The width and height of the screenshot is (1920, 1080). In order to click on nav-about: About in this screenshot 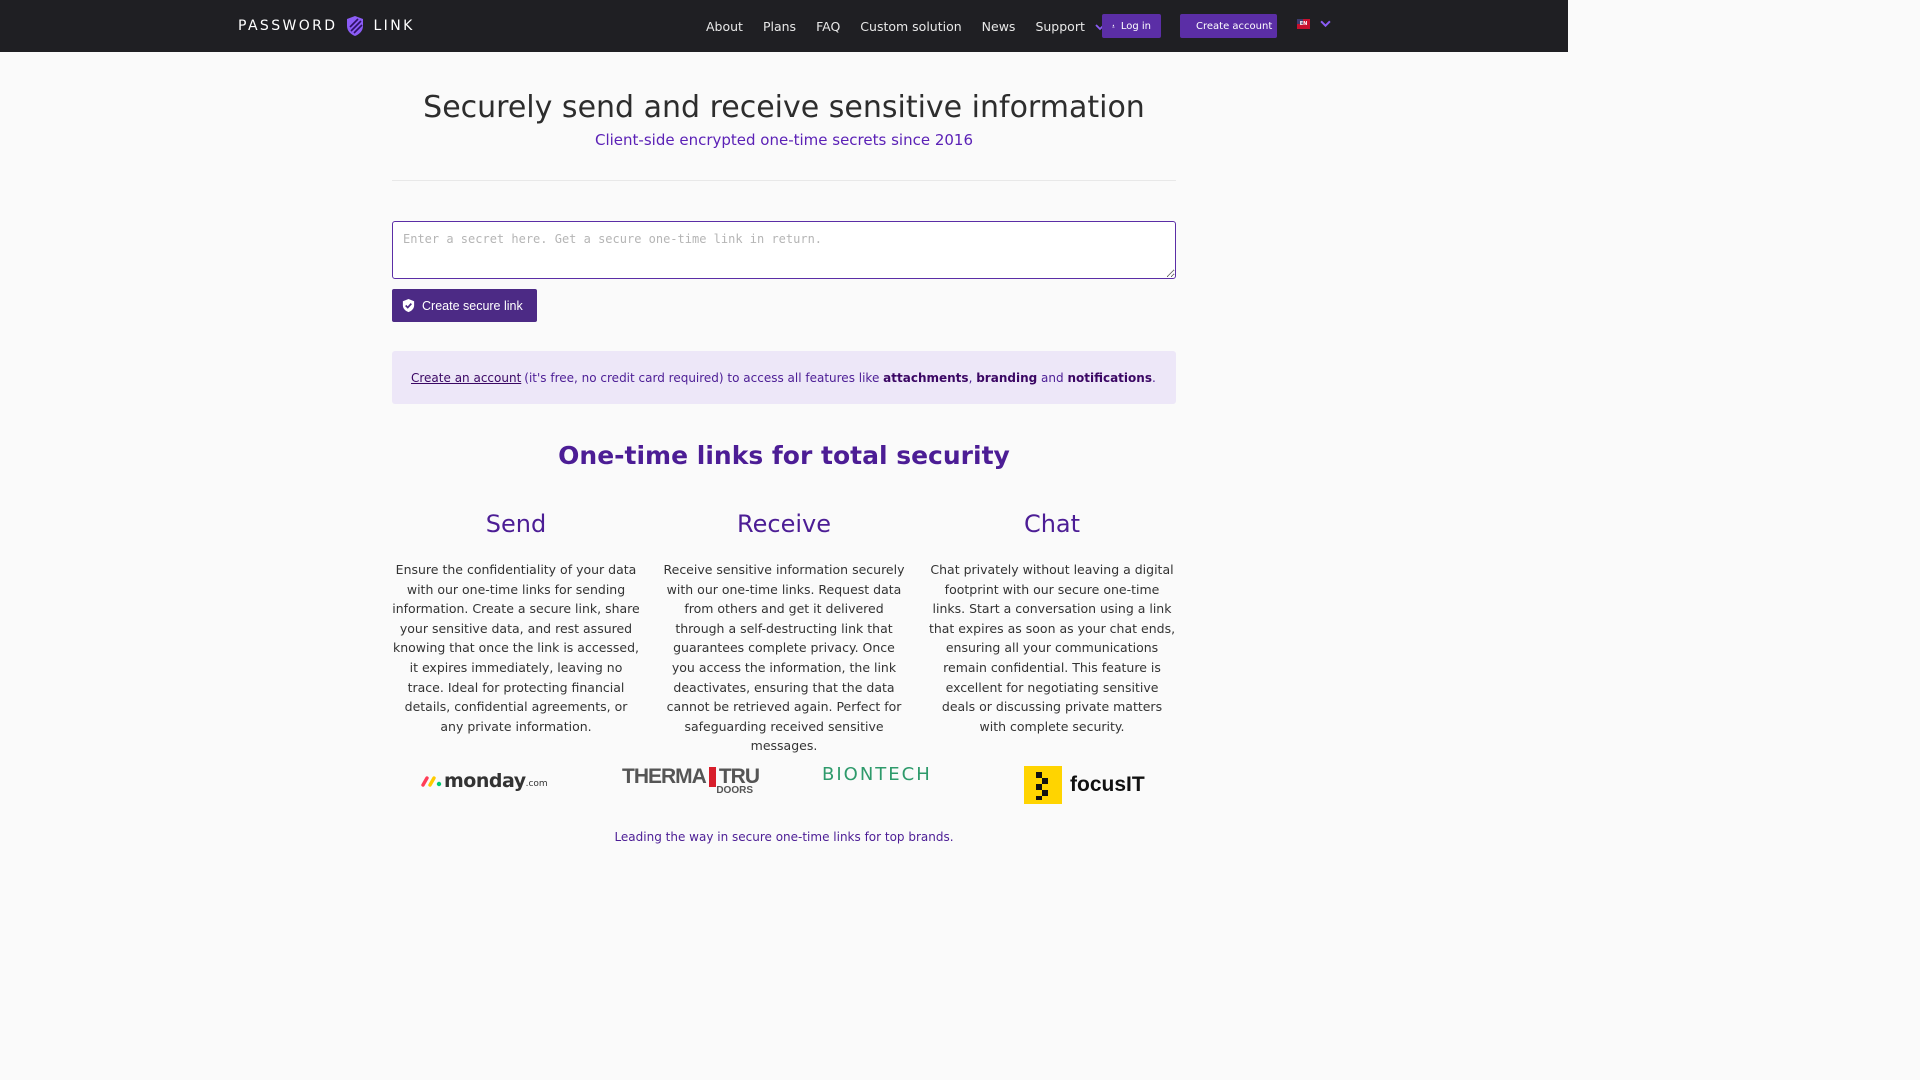, I will do `click(724, 26)`.